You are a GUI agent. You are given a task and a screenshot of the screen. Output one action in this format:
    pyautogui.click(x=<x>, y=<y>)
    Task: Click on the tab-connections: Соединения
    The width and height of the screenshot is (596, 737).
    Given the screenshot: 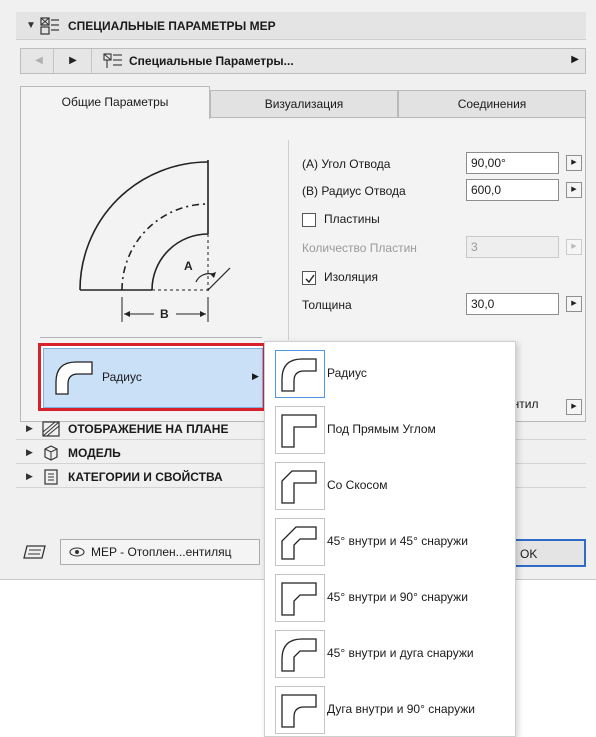 What is the action you would take?
    pyautogui.click(x=492, y=104)
    